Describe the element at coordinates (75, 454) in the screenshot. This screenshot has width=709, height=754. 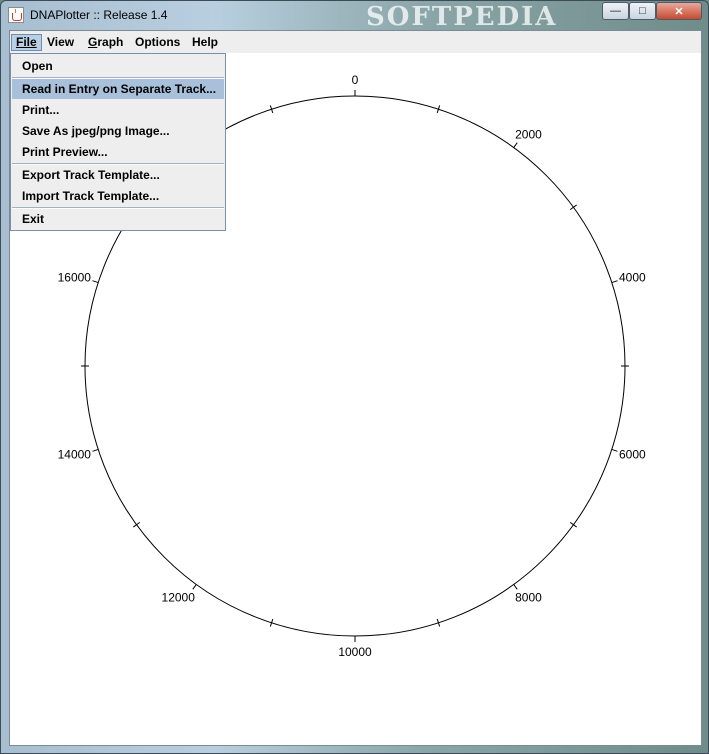
I see `tick-label: 14000` at that location.